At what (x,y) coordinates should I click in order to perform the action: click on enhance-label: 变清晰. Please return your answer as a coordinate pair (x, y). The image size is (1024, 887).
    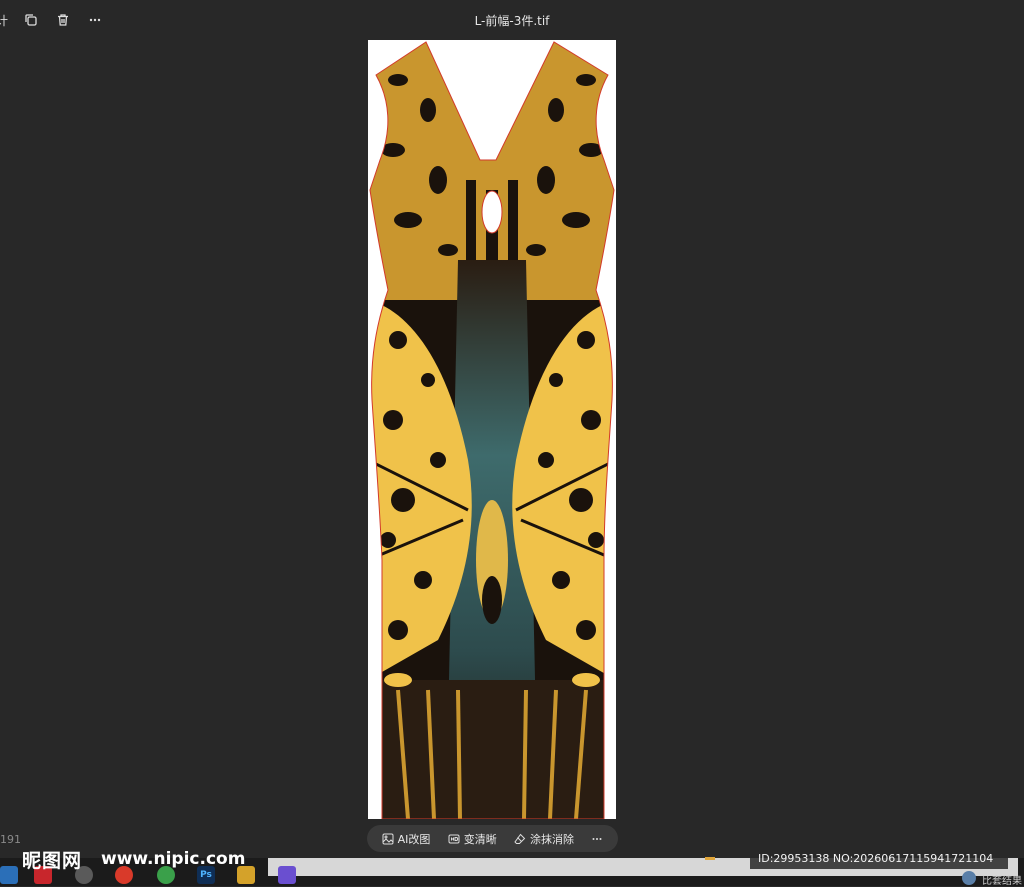
    Looking at the image, I should click on (480, 839).